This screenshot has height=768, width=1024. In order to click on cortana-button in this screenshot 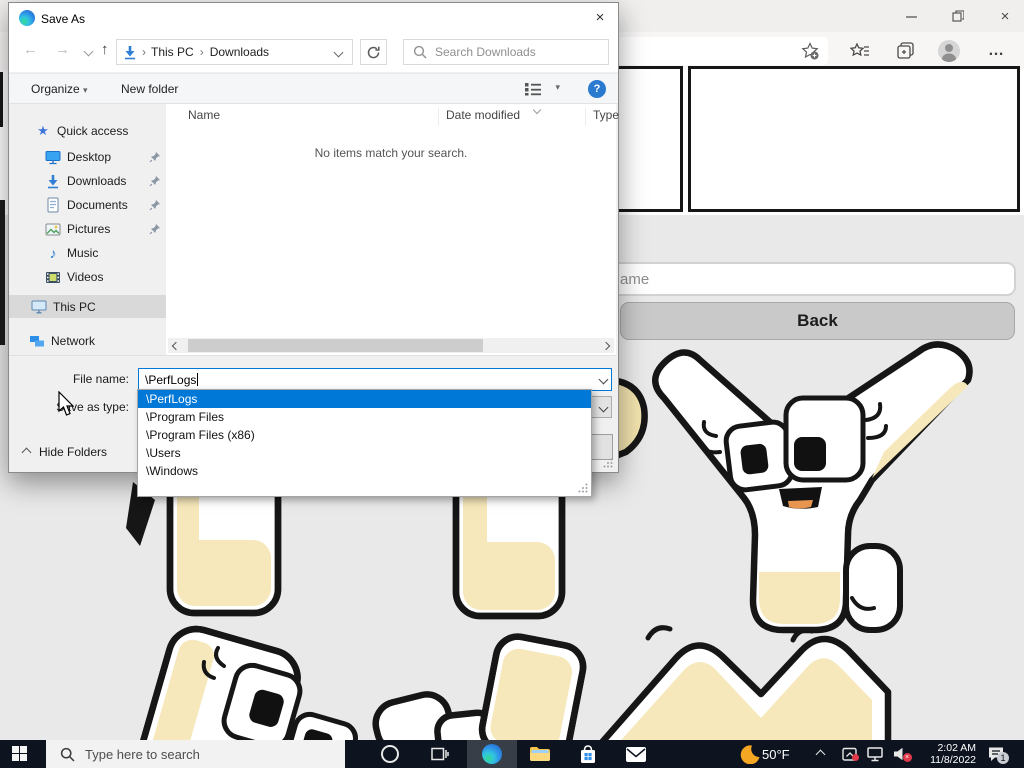, I will do `click(390, 754)`.